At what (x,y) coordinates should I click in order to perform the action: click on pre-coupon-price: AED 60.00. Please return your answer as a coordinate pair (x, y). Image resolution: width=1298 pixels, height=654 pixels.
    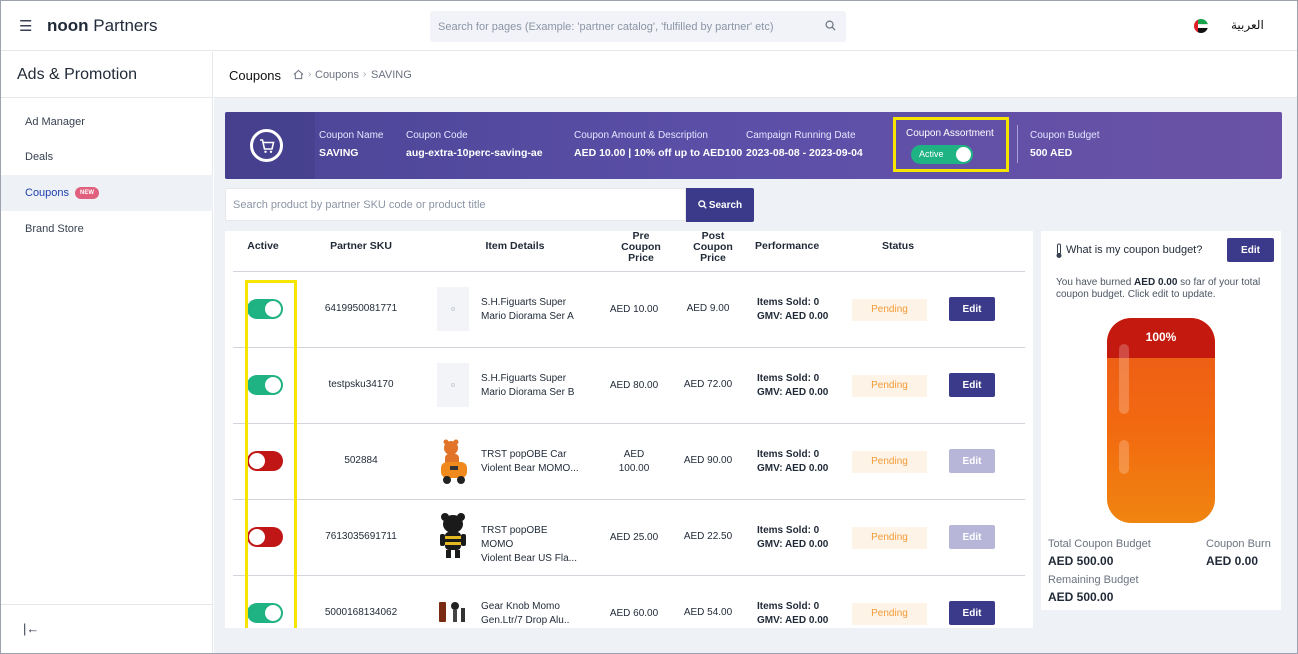
    Looking at the image, I should click on (634, 613).